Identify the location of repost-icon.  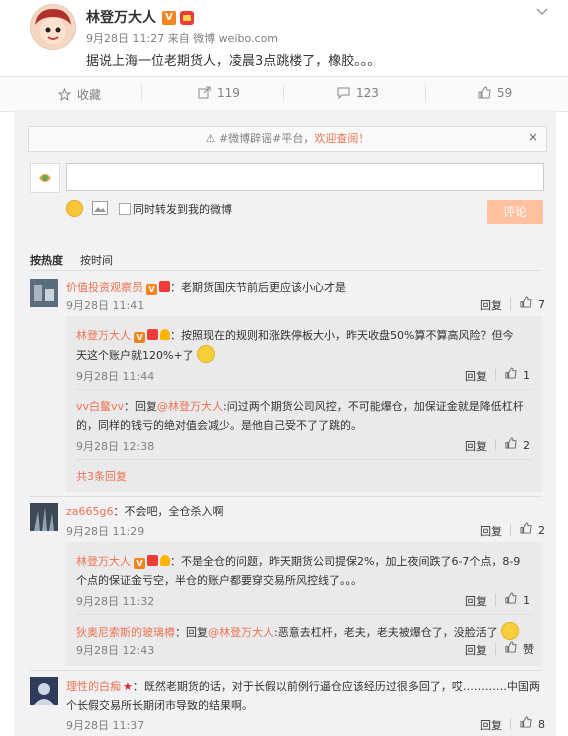
(204, 92).